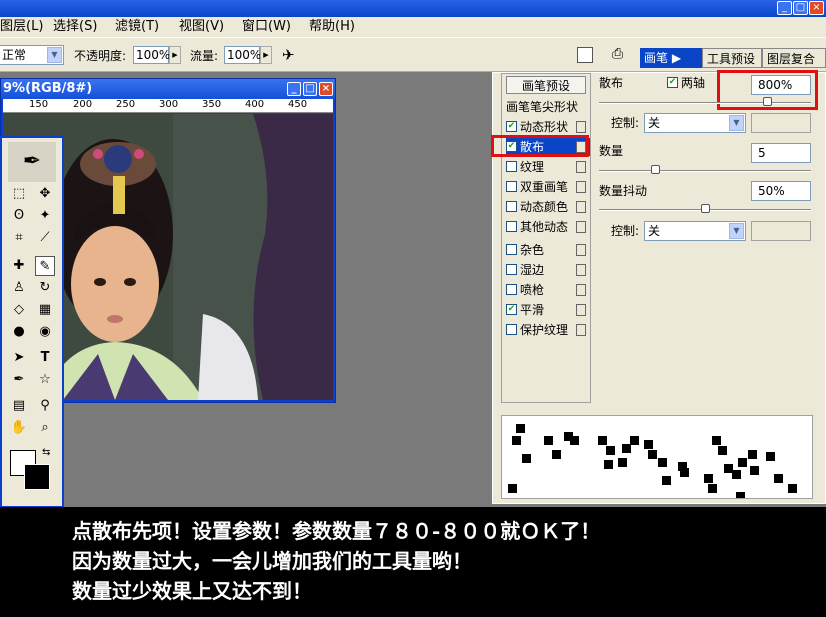 This screenshot has height=617, width=826. I want to click on lasso-icon: ʘ, so click(19, 216).